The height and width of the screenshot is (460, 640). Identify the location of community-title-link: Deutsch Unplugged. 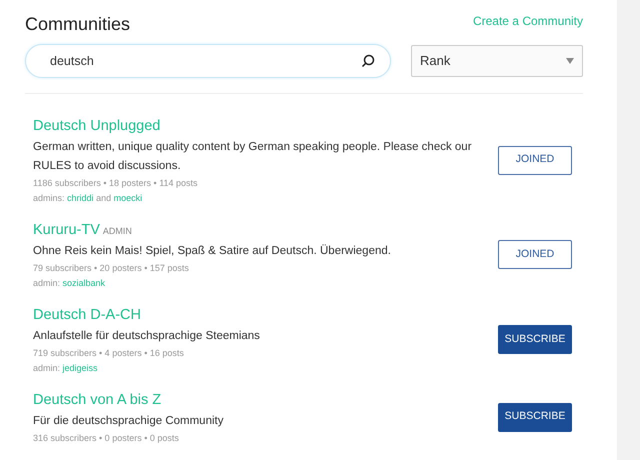
(96, 126).